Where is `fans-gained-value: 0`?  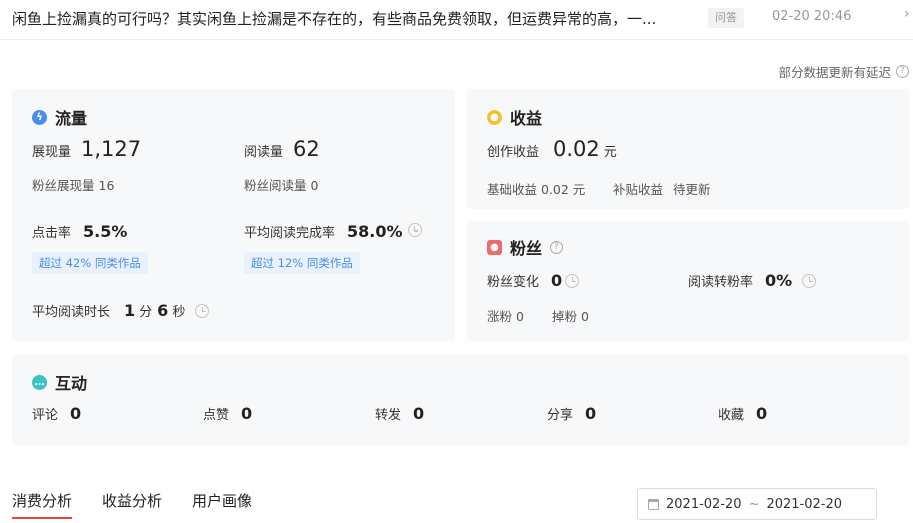 fans-gained-value: 0 is located at coordinates (520, 316).